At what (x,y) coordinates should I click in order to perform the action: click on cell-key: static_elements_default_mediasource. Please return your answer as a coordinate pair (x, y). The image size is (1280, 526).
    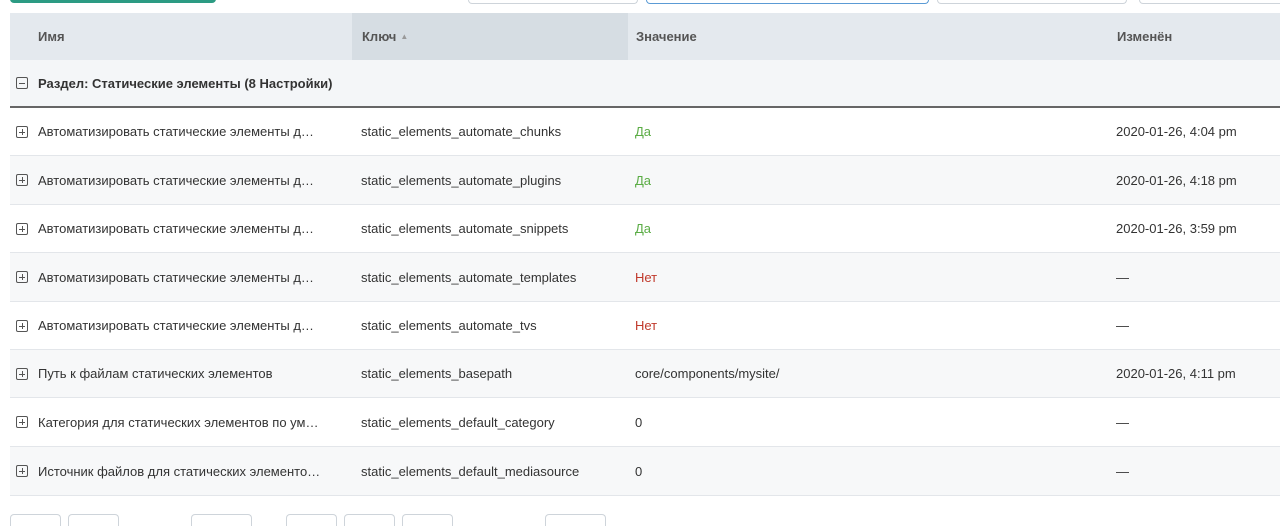
    Looking at the image, I should click on (470, 471).